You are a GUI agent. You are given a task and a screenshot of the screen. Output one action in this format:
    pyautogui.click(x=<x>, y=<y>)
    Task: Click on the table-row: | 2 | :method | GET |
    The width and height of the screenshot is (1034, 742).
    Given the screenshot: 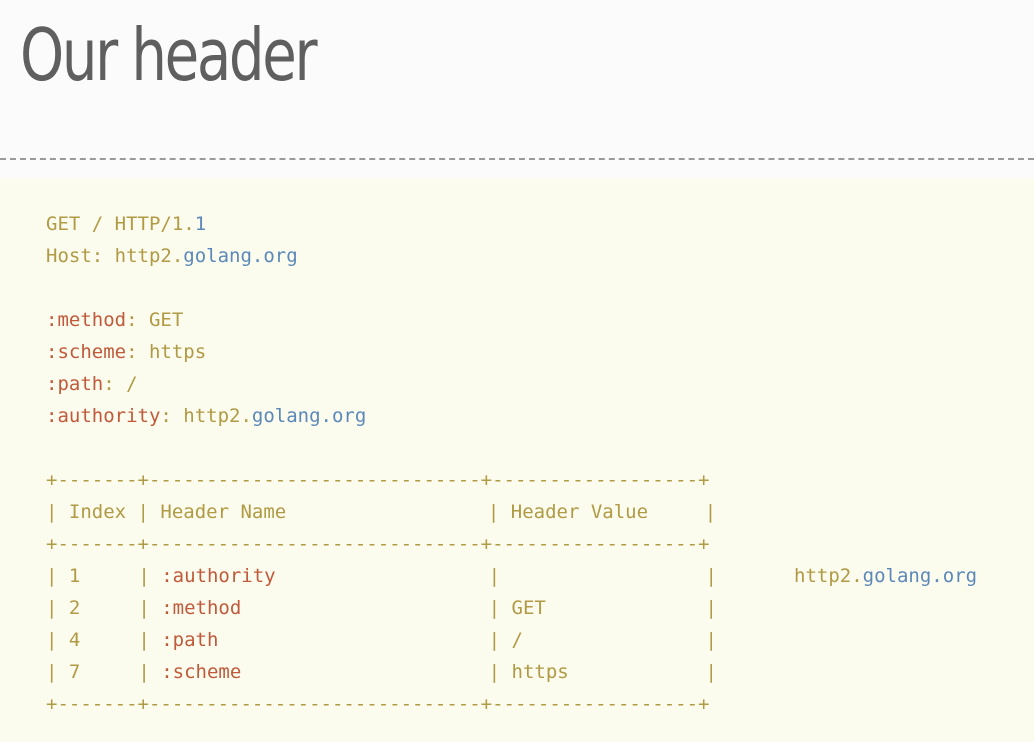 What is the action you would take?
    pyautogui.click(x=381, y=608)
    